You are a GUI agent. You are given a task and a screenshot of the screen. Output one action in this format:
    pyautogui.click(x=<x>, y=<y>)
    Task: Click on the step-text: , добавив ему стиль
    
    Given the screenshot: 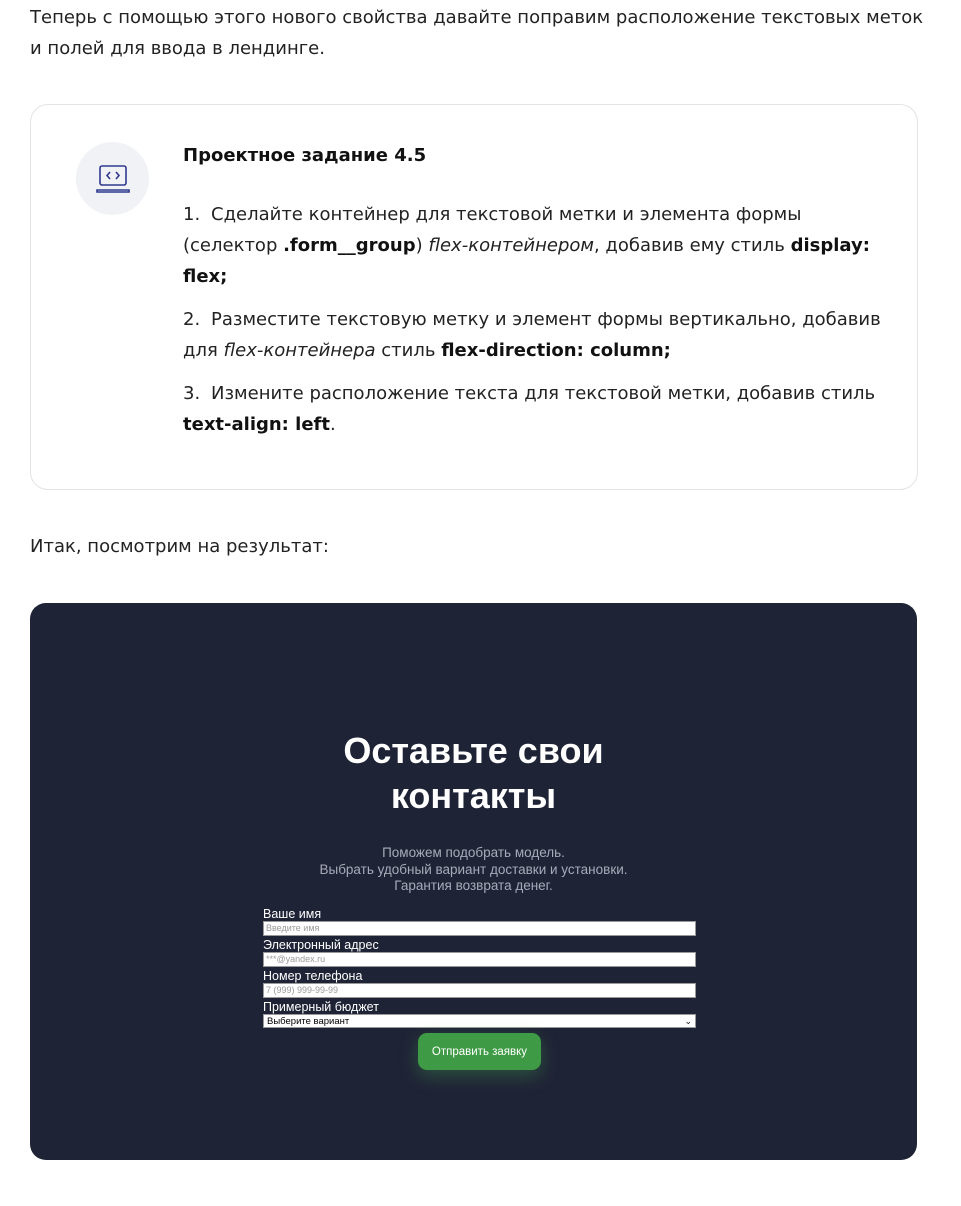 What is the action you would take?
    pyautogui.click(x=692, y=245)
    